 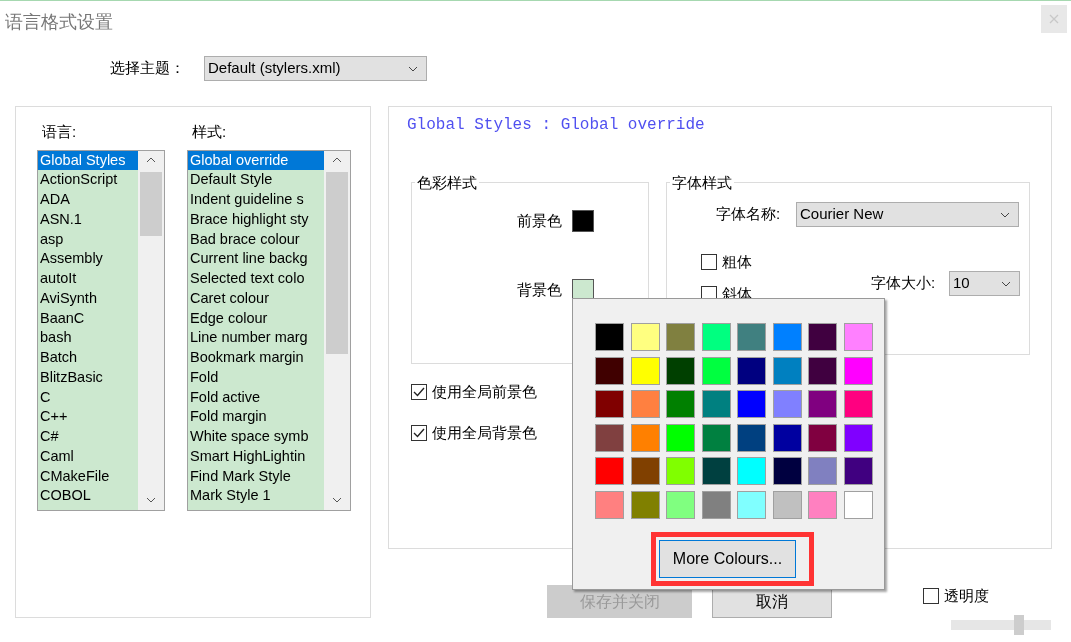 I want to click on list-item: ActionScript, so click(x=88, y=180).